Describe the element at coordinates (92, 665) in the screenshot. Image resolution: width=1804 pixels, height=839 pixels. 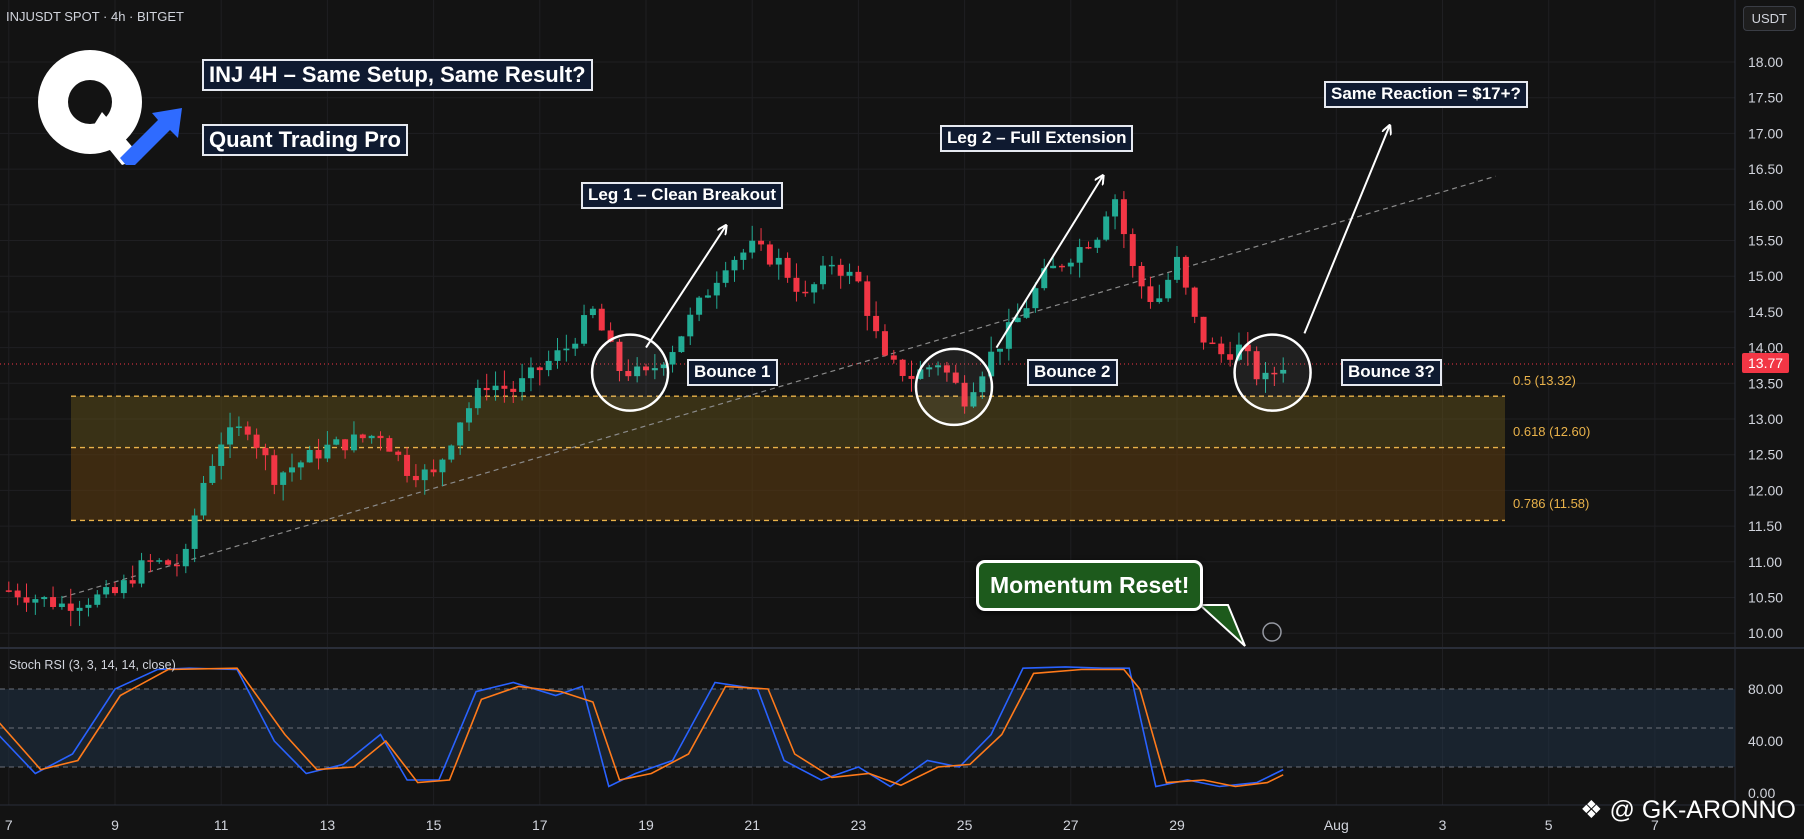
I see `indicator-title: Stoch RSI (3, 3, 14, 14, close)` at that location.